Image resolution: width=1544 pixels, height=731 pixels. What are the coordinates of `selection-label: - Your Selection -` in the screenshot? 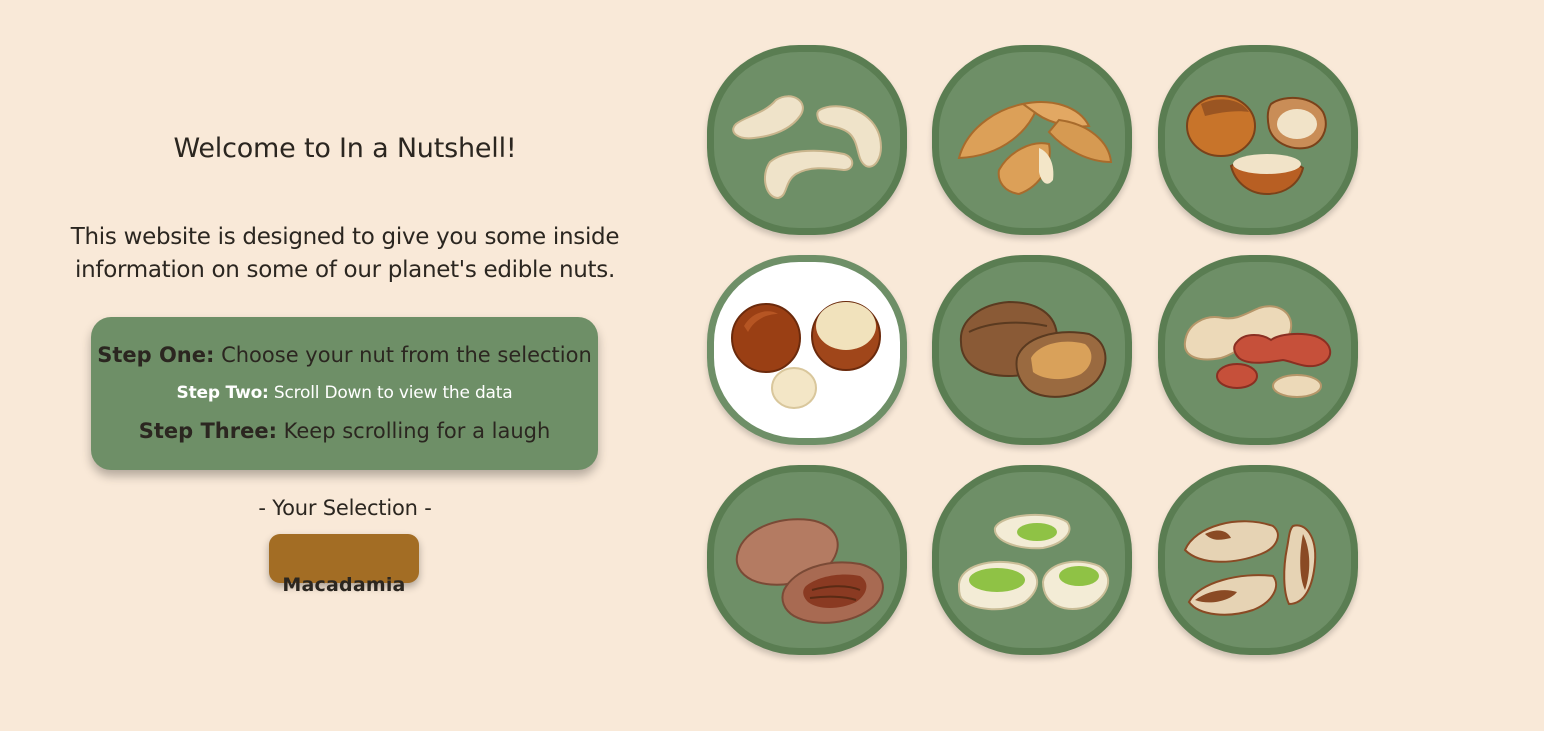 It's located at (345, 508).